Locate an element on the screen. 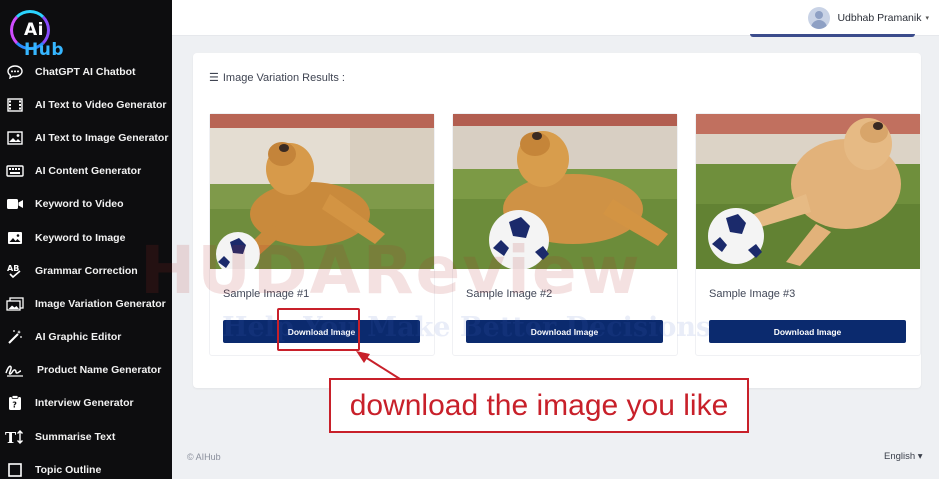 The height and width of the screenshot is (479, 939). result-caption-1: Sample Image #1 is located at coordinates (266, 294).